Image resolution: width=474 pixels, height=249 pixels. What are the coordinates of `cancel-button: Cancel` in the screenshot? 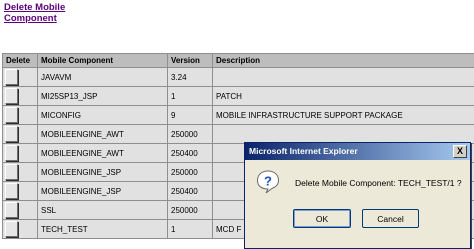 It's located at (390, 218).